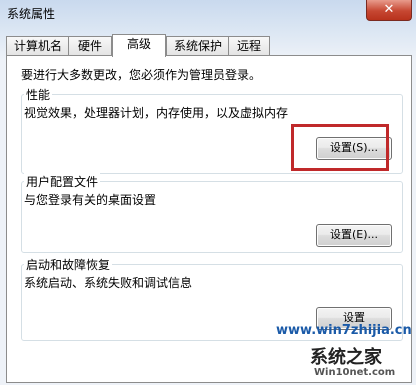 The width and height of the screenshot is (416, 385). What do you see at coordinates (198, 45) in the screenshot?
I see `tab-system-protection: 系统保护` at bounding box center [198, 45].